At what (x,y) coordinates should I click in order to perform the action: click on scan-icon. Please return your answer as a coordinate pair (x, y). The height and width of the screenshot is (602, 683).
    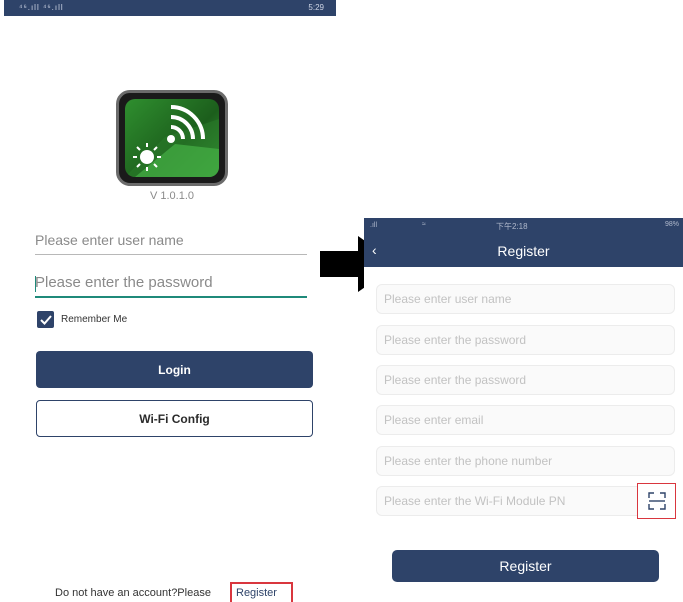
    Looking at the image, I should click on (656, 501).